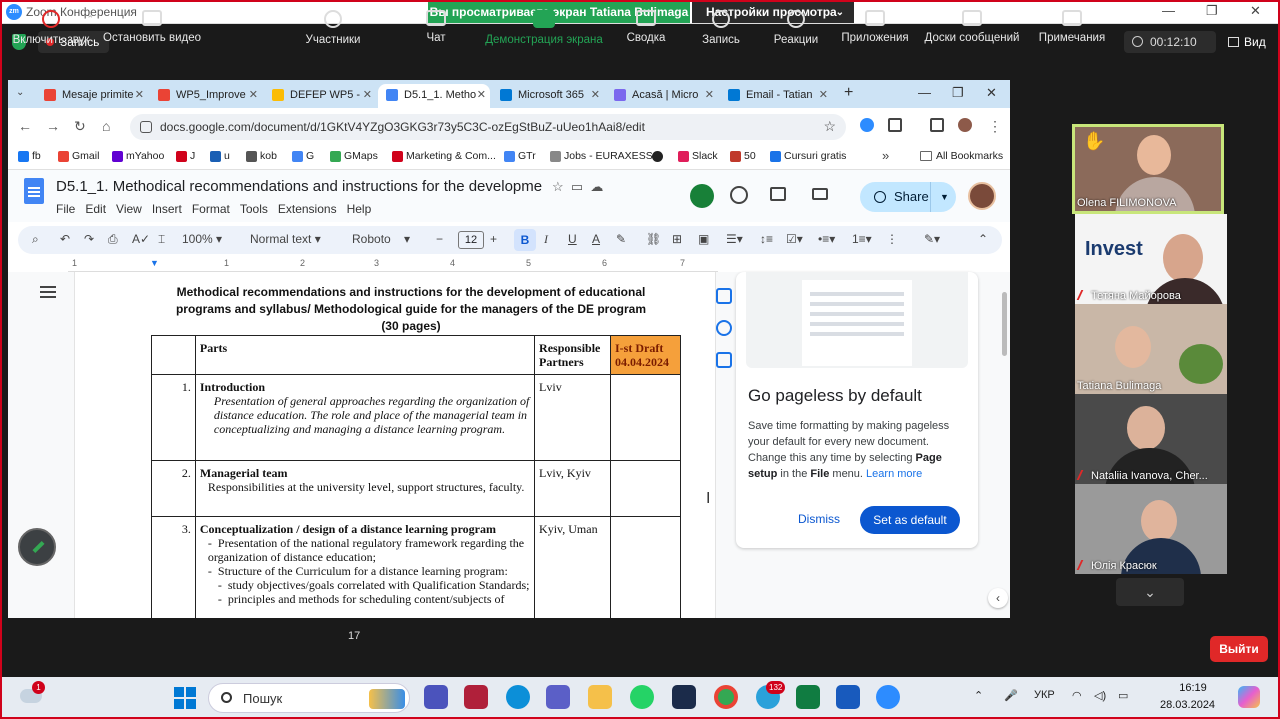 The image size is (1280, 719). Describe the element at coordinates (961, 156) in the screenshot. I see `all-bookmarks: All Bookmarks` at that location.